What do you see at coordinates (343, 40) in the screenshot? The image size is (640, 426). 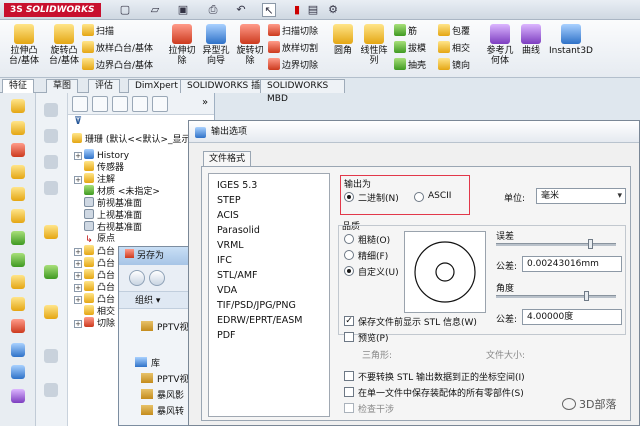 I see `fillet-button: 圆角` at bounding box center [343, 40].